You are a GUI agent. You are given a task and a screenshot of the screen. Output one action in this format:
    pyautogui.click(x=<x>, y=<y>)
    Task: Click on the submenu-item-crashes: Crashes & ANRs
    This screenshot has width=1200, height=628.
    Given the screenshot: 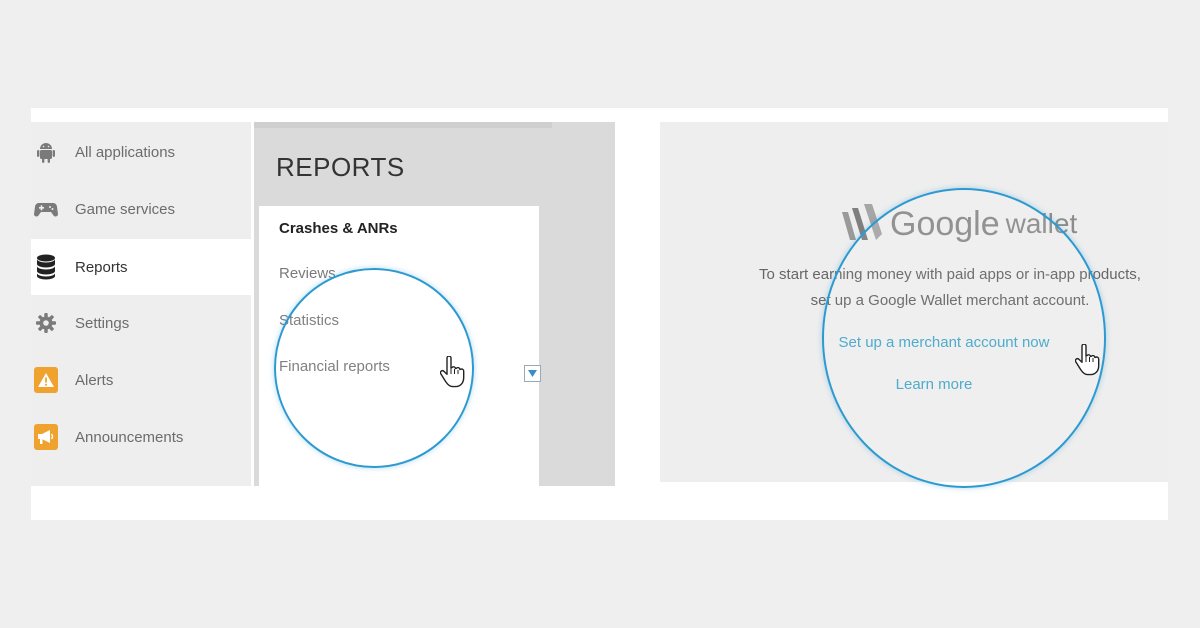 What is the action you would take?
    pyautogui.click(x=338, y=228)
    